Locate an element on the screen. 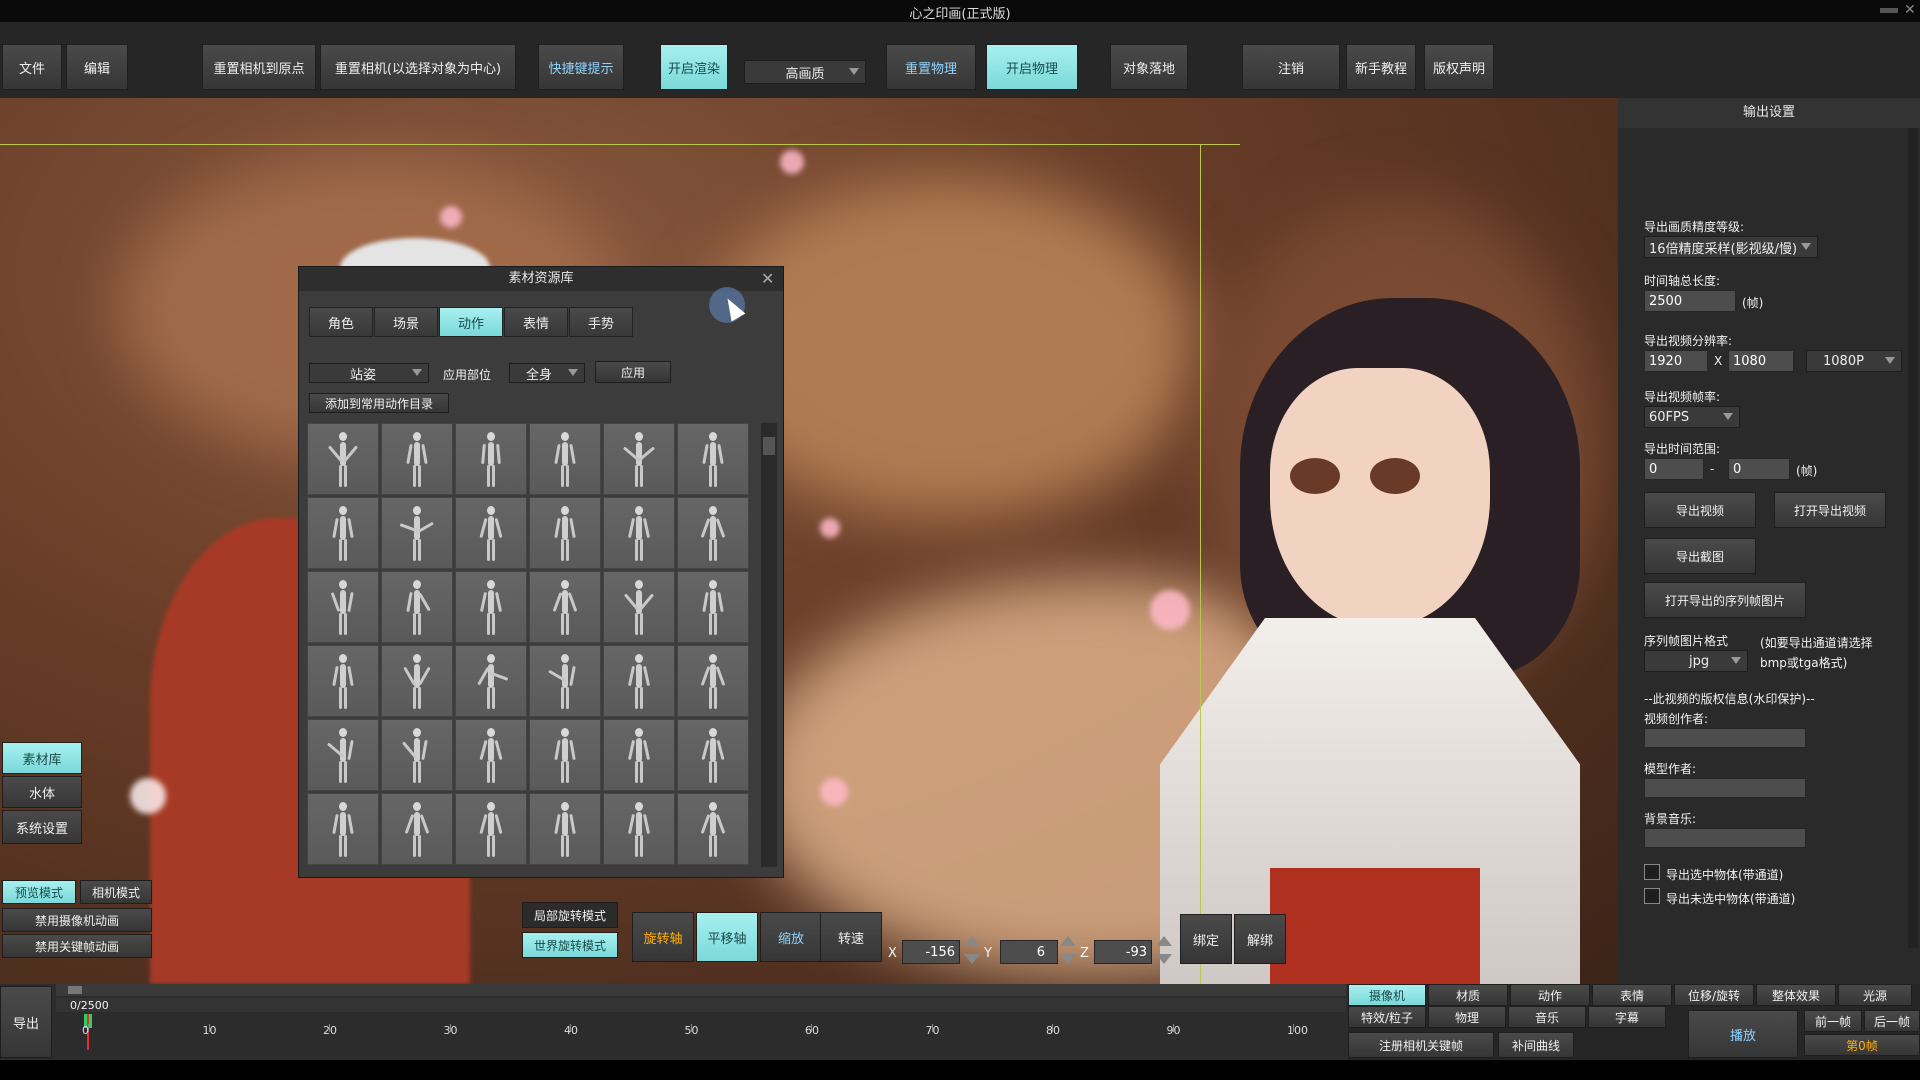 This screenshot has height=1080, width=1920. quality-level-dropdown: 16倍精度采样(影视级/慢) is located at coordinates (1731, 247).